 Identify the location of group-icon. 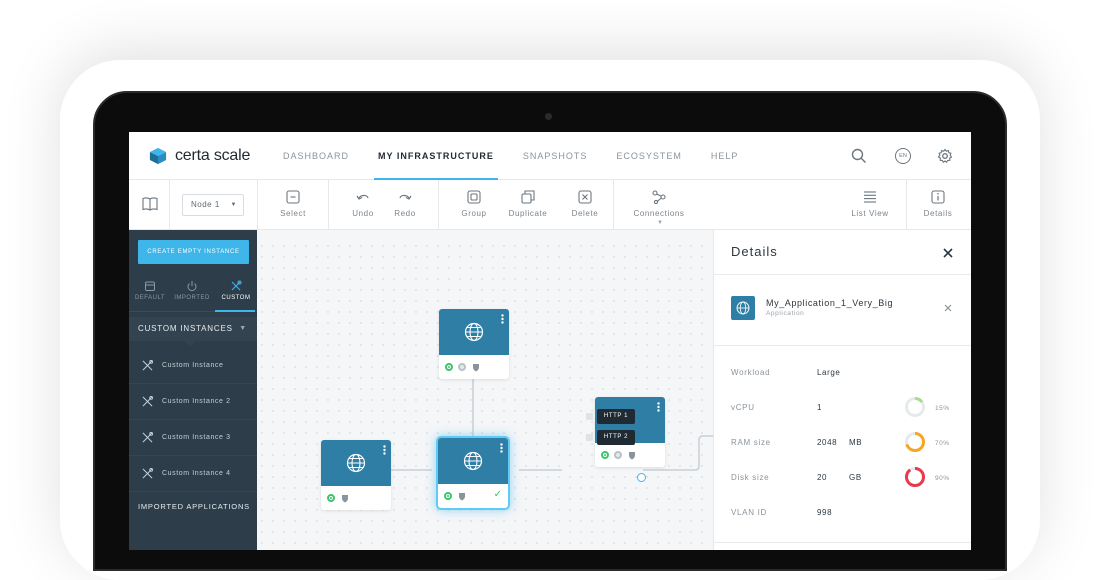
(474, 197).